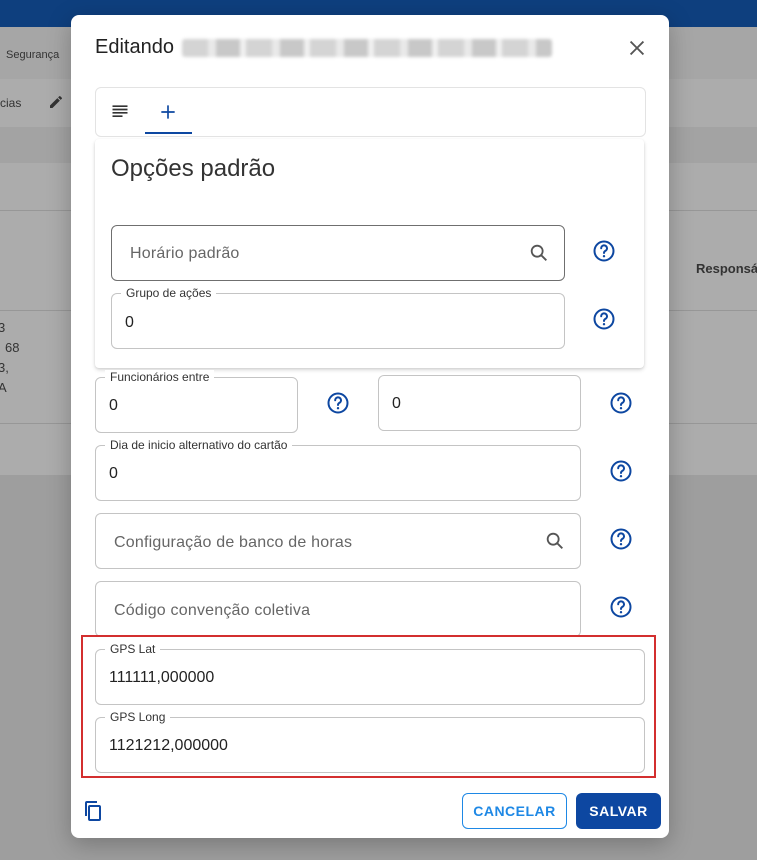  Describe the element at coordinates (4, 367) in the screenshot. I see `cell-fragment: 3,` at that location.